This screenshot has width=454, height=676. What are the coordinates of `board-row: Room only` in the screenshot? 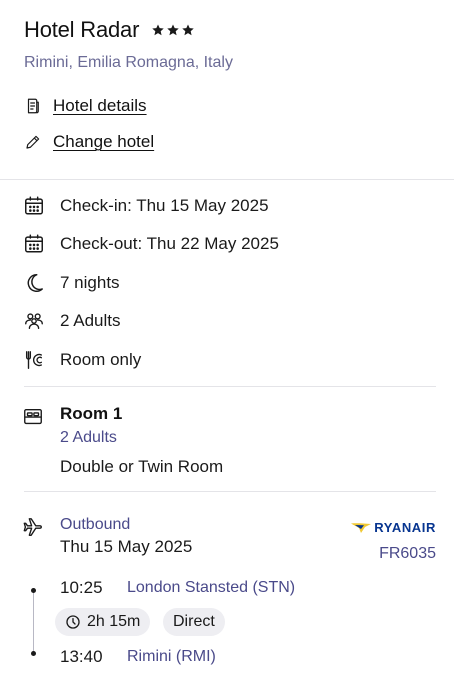 It's located at (81, 360).